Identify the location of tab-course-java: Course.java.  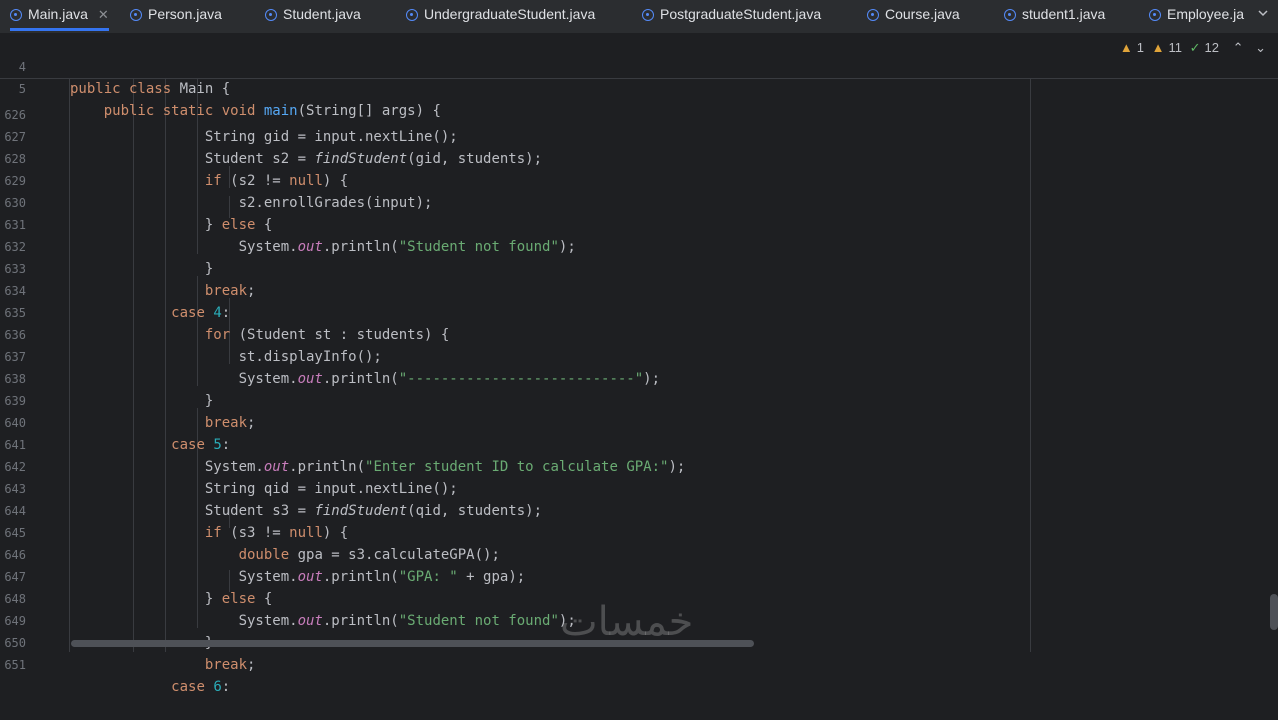
(913, 14).